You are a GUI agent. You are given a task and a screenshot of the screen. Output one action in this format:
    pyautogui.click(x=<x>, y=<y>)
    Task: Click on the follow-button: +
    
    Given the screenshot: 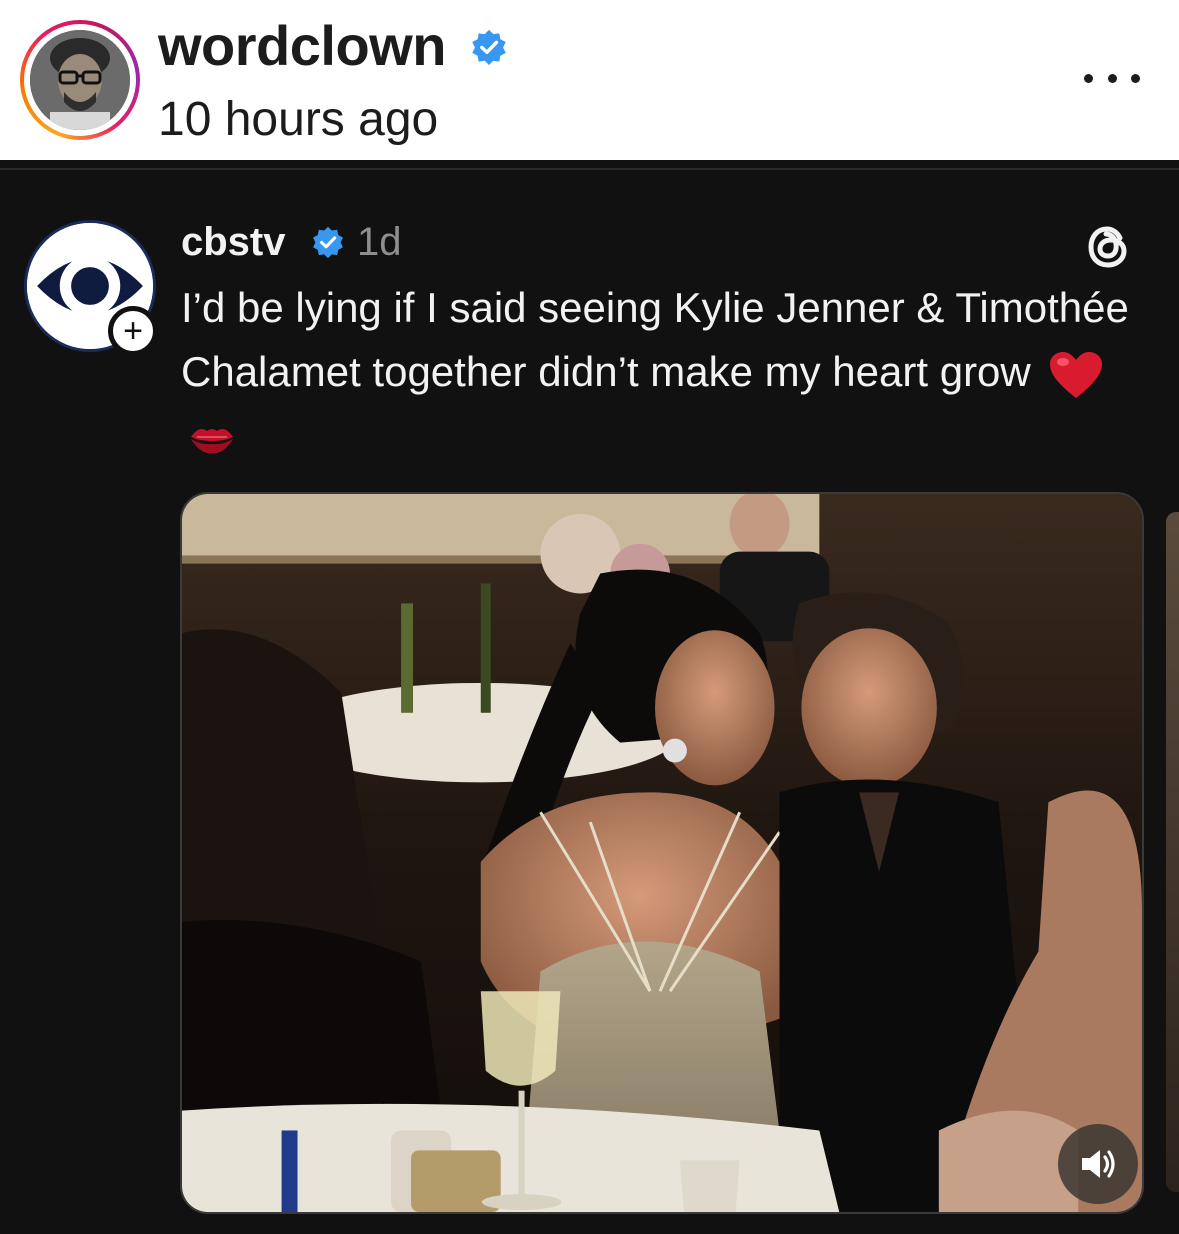 What is the action you would take?
    pyautogui.click(x=133, y=331)
    